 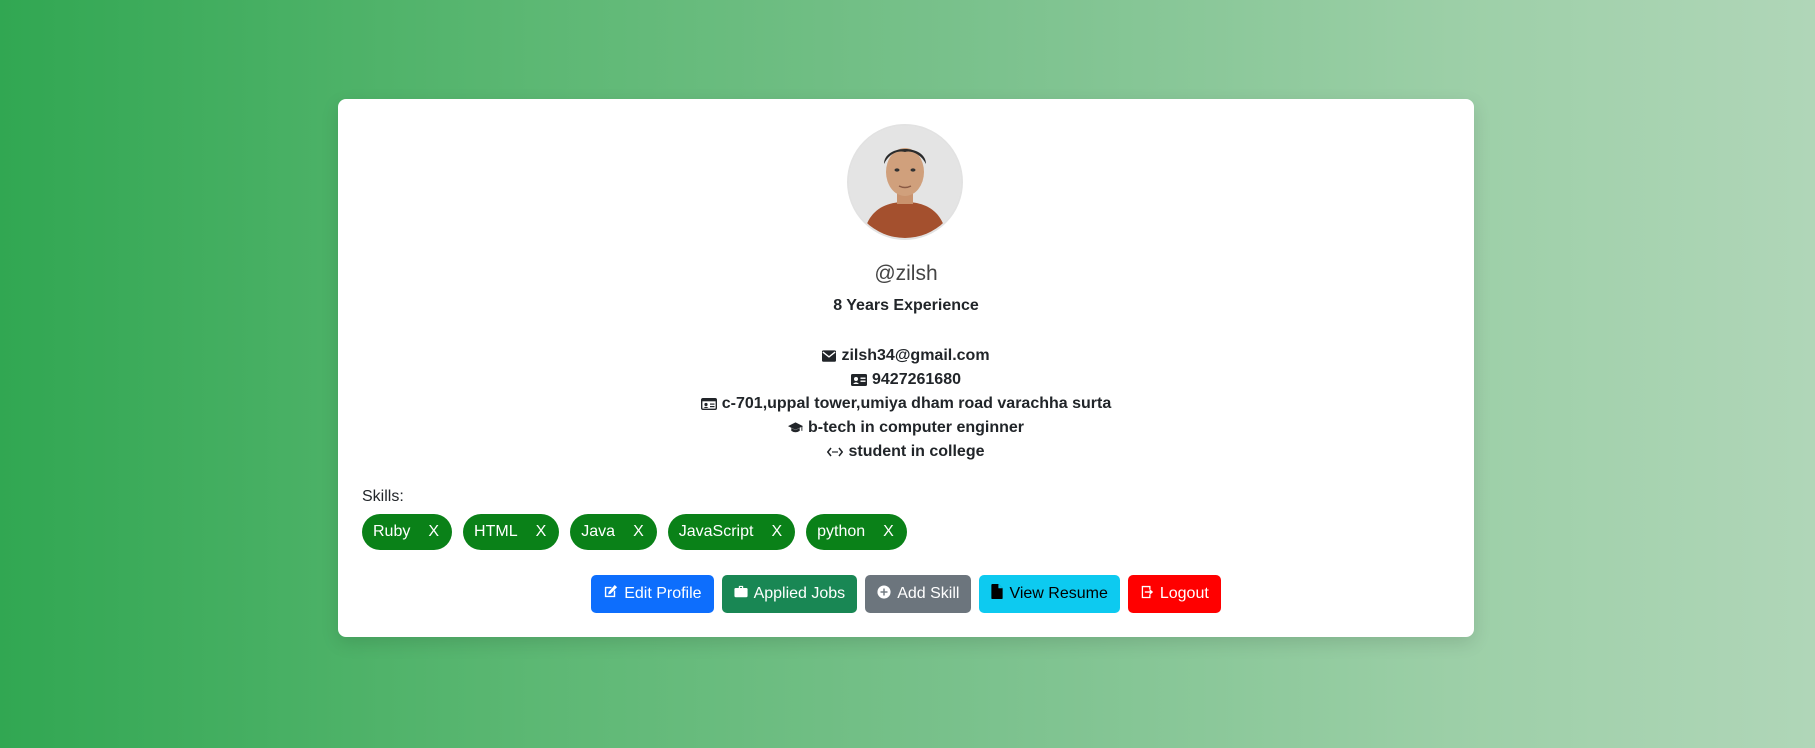 What do you see at coordinates (859, 380) in the screenshot?
I see `person-vcard-icon` at bounding box center [859, 380].